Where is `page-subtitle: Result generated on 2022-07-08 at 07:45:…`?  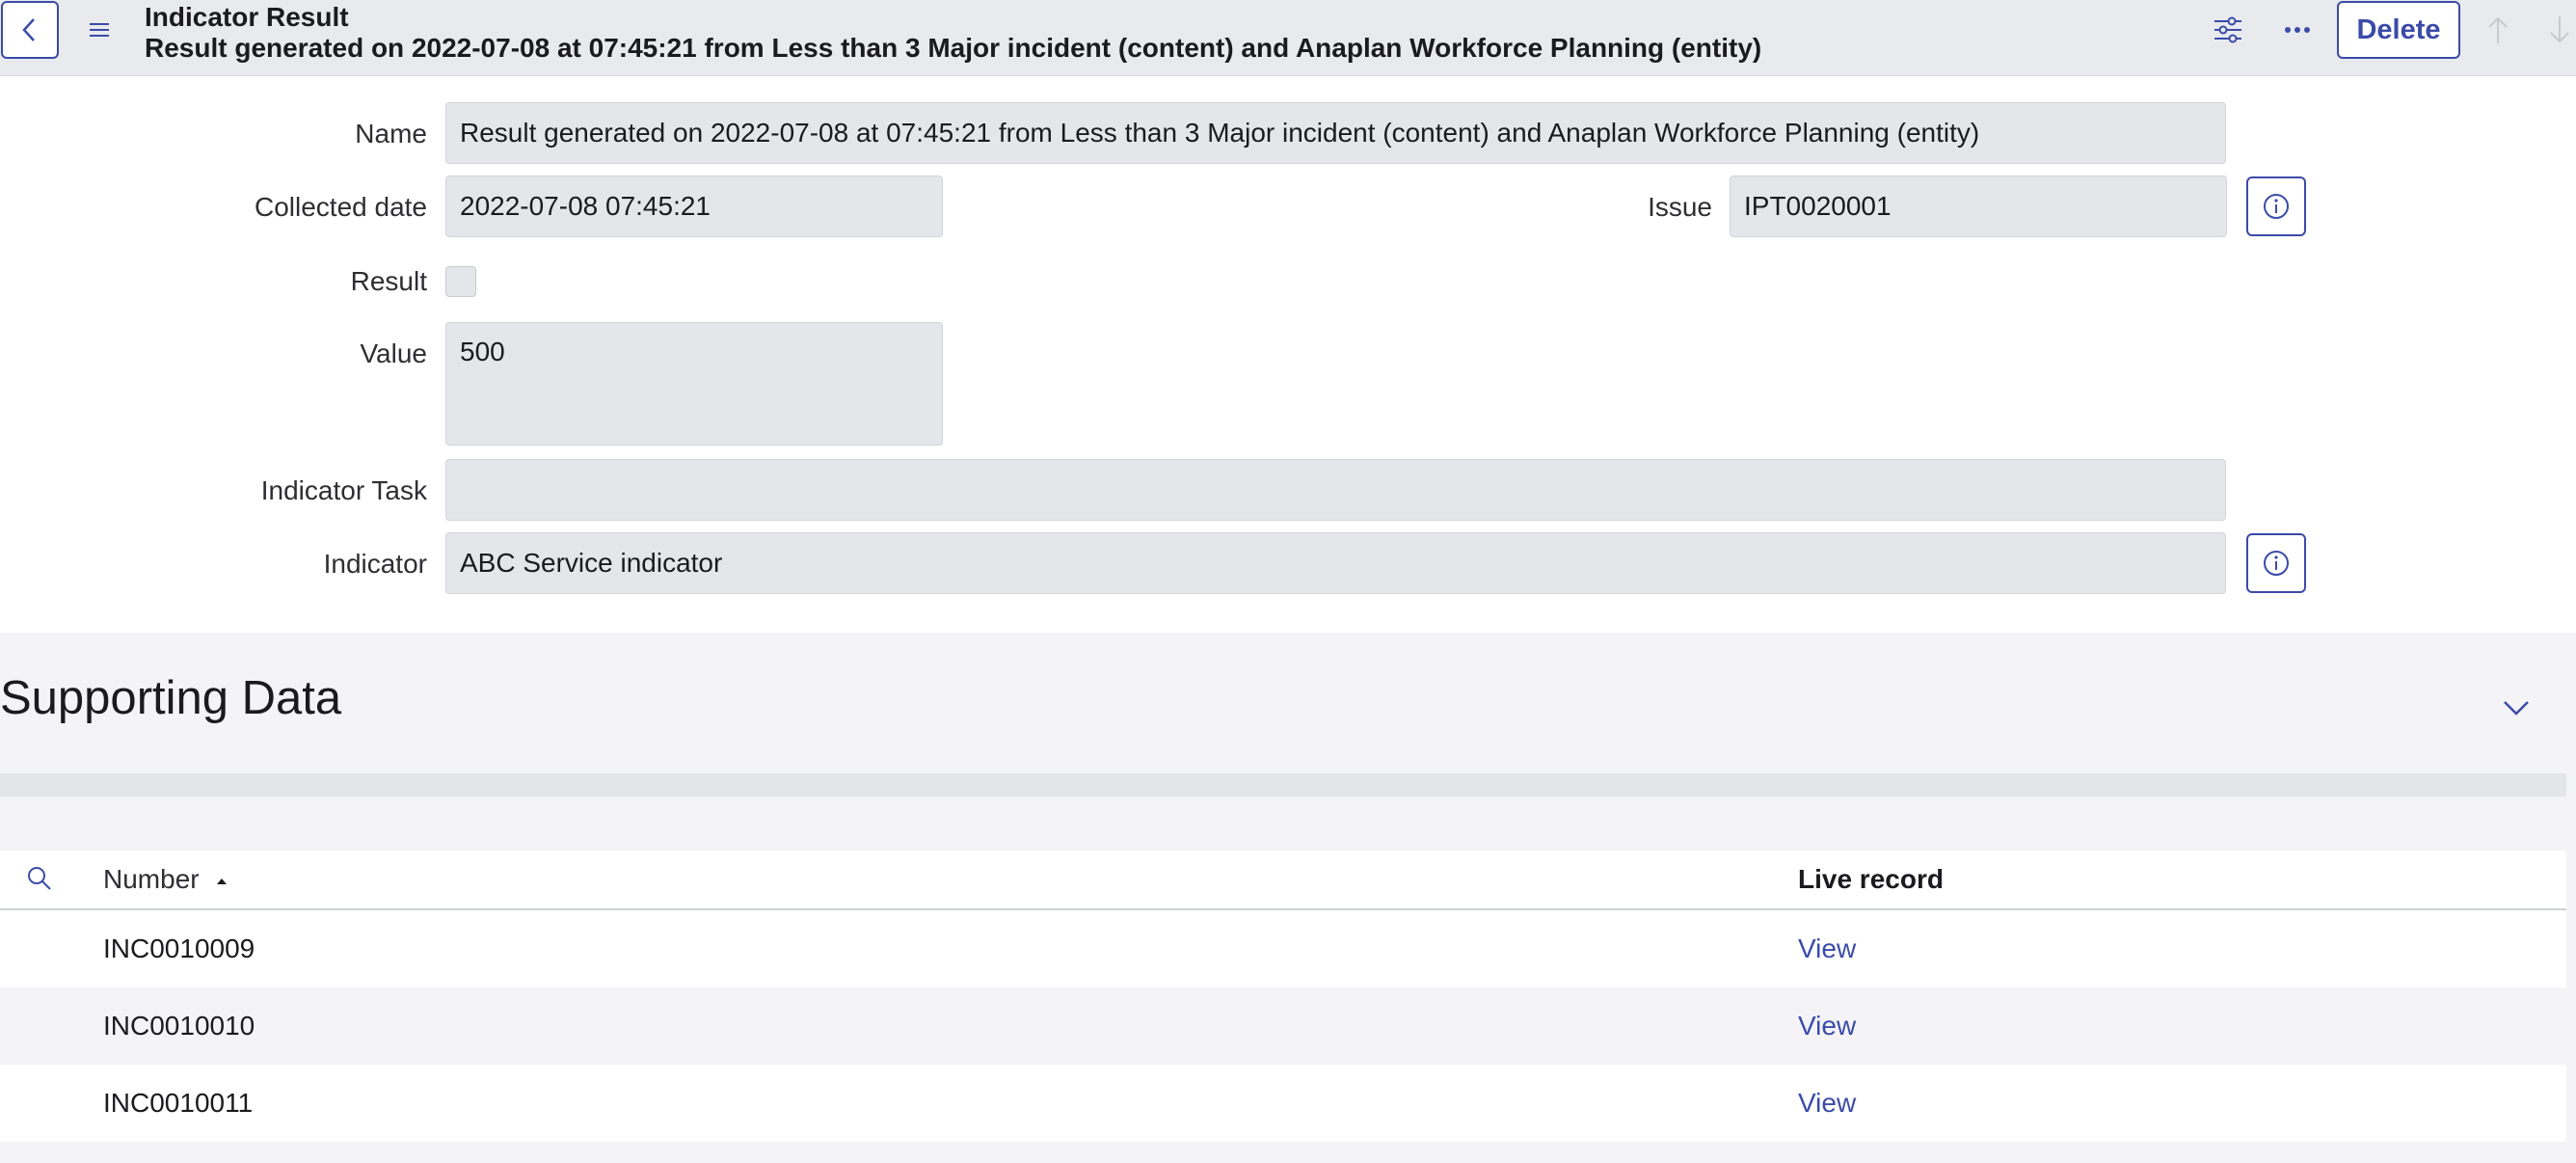 page-subtitle: Result generated on 2022-07-08 at 07:45:… is located at coordinates (954, 48).